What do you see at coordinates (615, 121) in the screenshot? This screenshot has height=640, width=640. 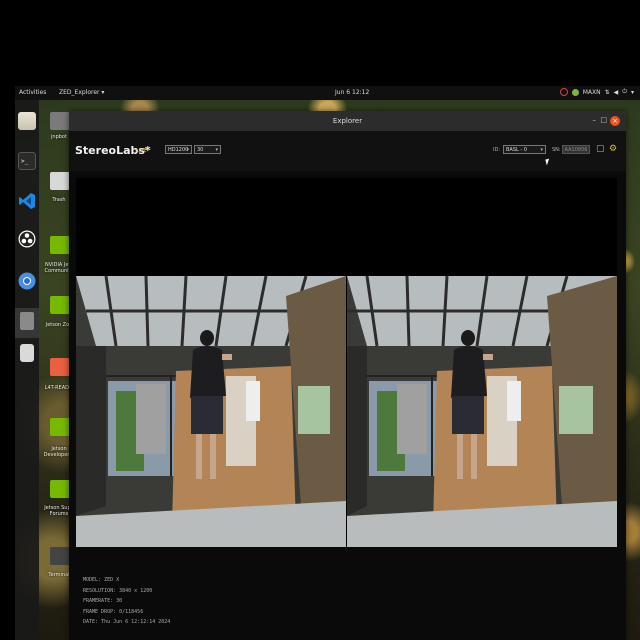 I see `close-button: ×` at bounding box center [615, 121].